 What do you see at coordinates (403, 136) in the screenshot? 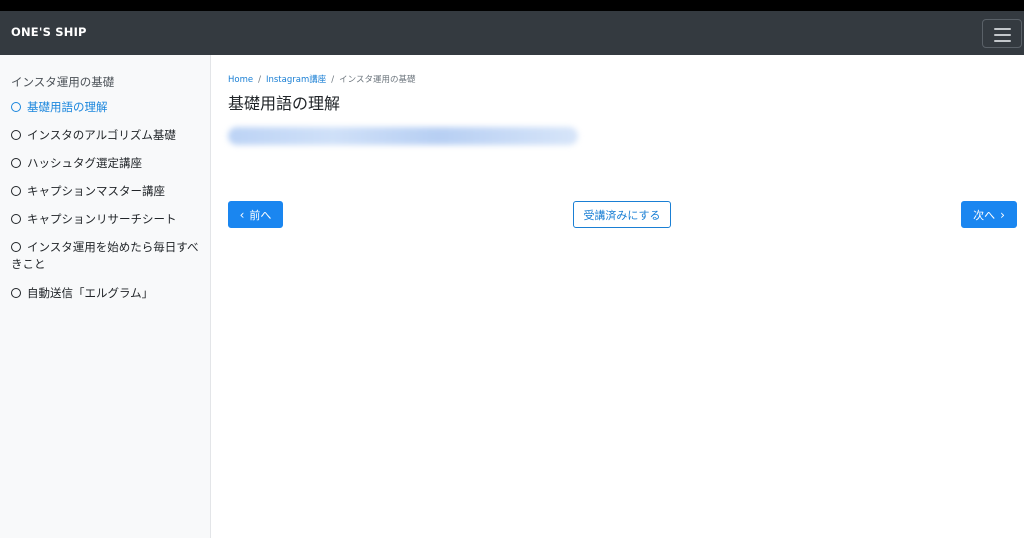
I see `blurred-content` at bounding box center [403, 136].